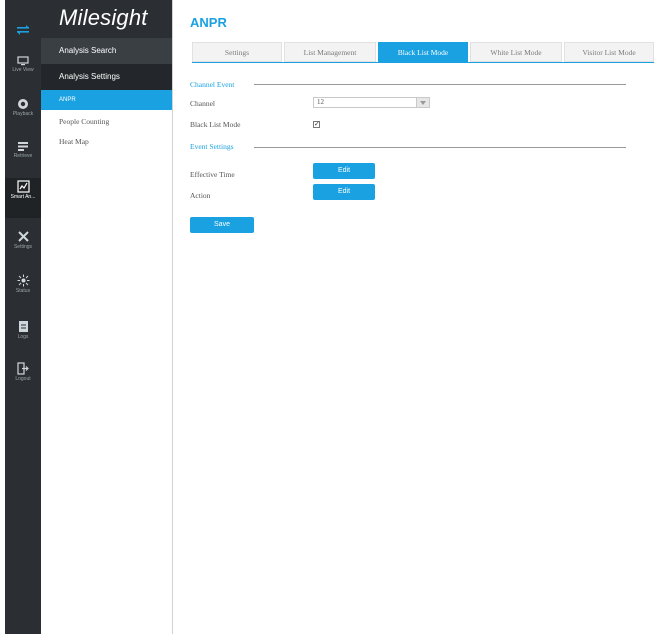 This screenshot has width=654, height=634. Describe the element at coordinates (237, 52) in the screenshot. I see `tab-settings: Settings` at that location.